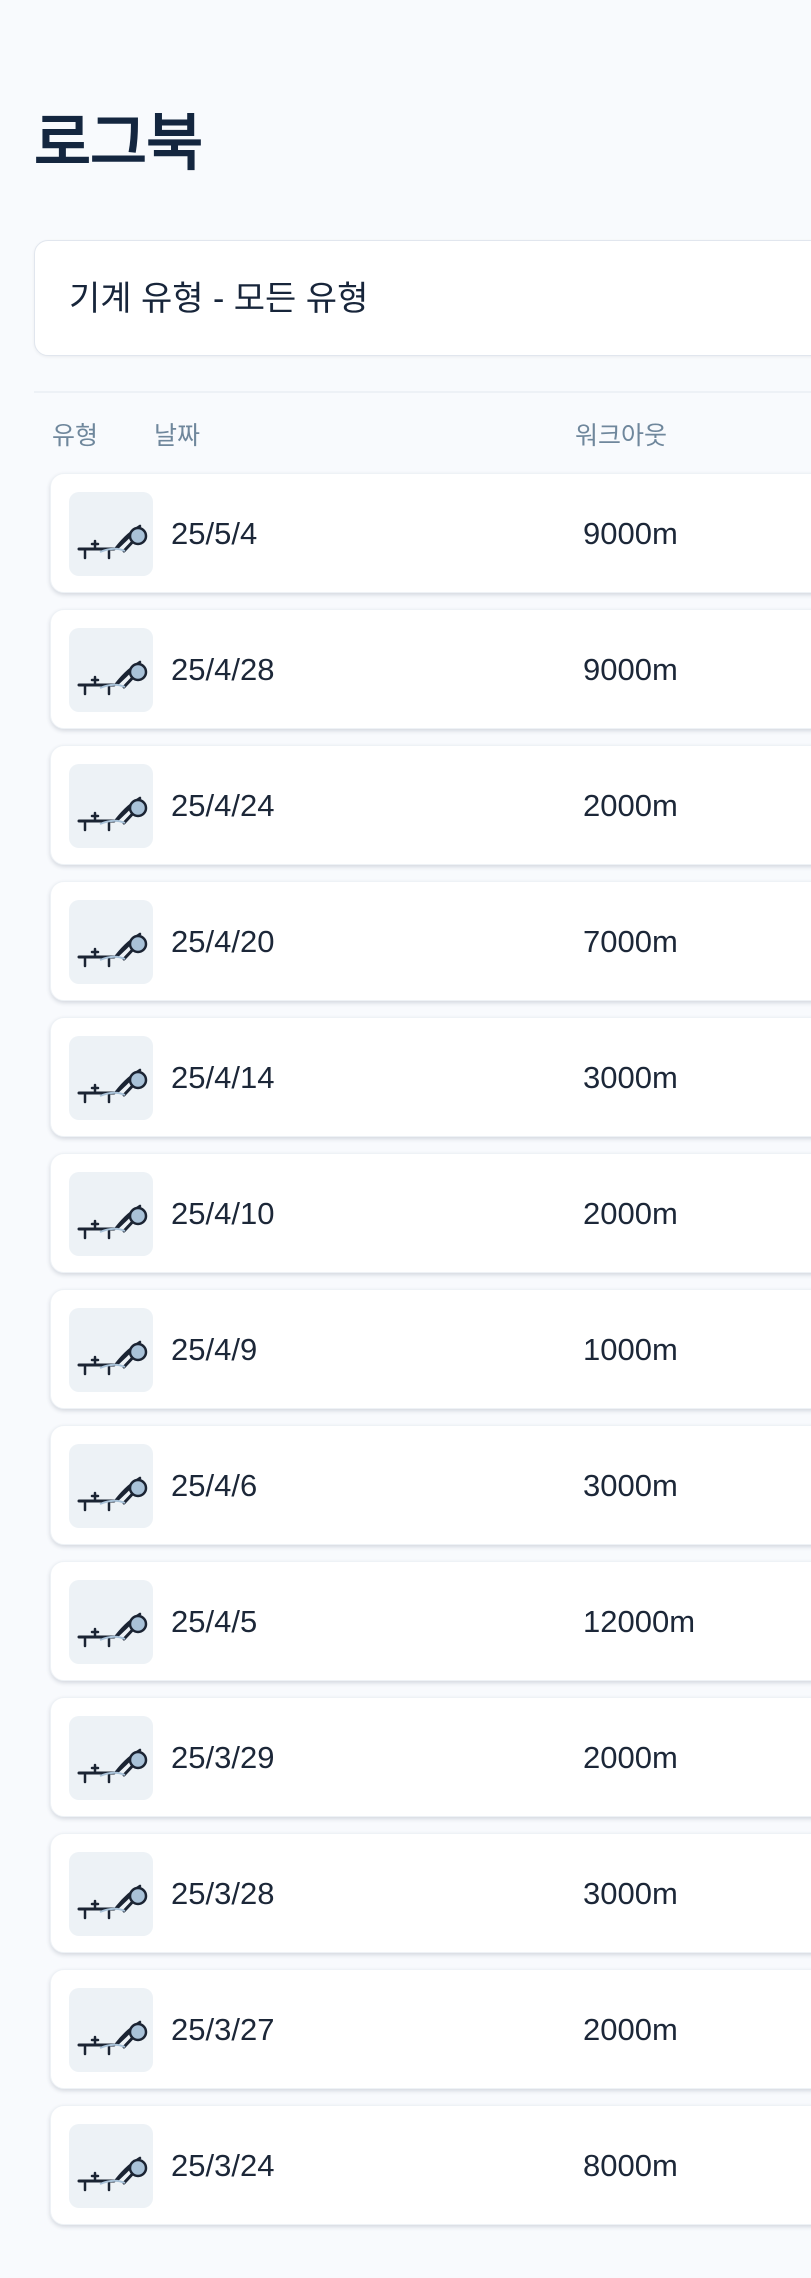 The width and height of the screenshot is (811, 2278). I want to click on workout-date: 25/4/14, so click(223, 1077).